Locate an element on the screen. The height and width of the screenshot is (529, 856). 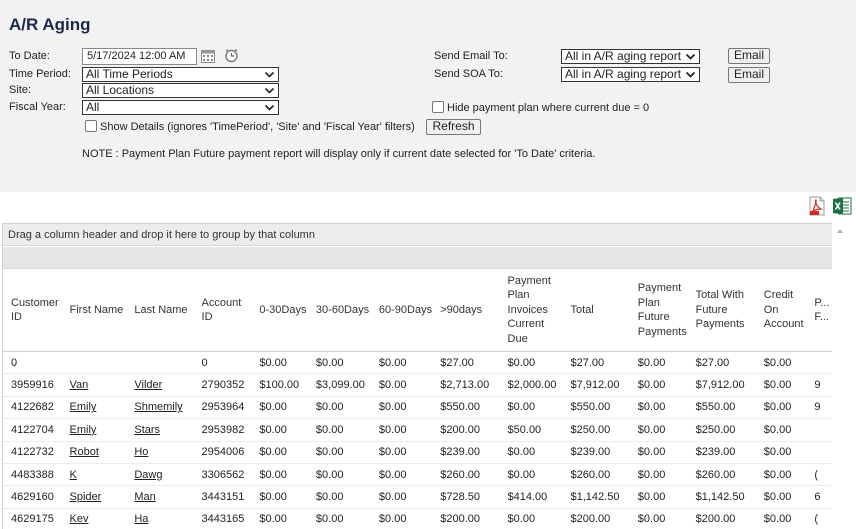
column-header-payment-plan-current-due: Payment Plan Invoices Current Due is located at coordinates (531, 310).